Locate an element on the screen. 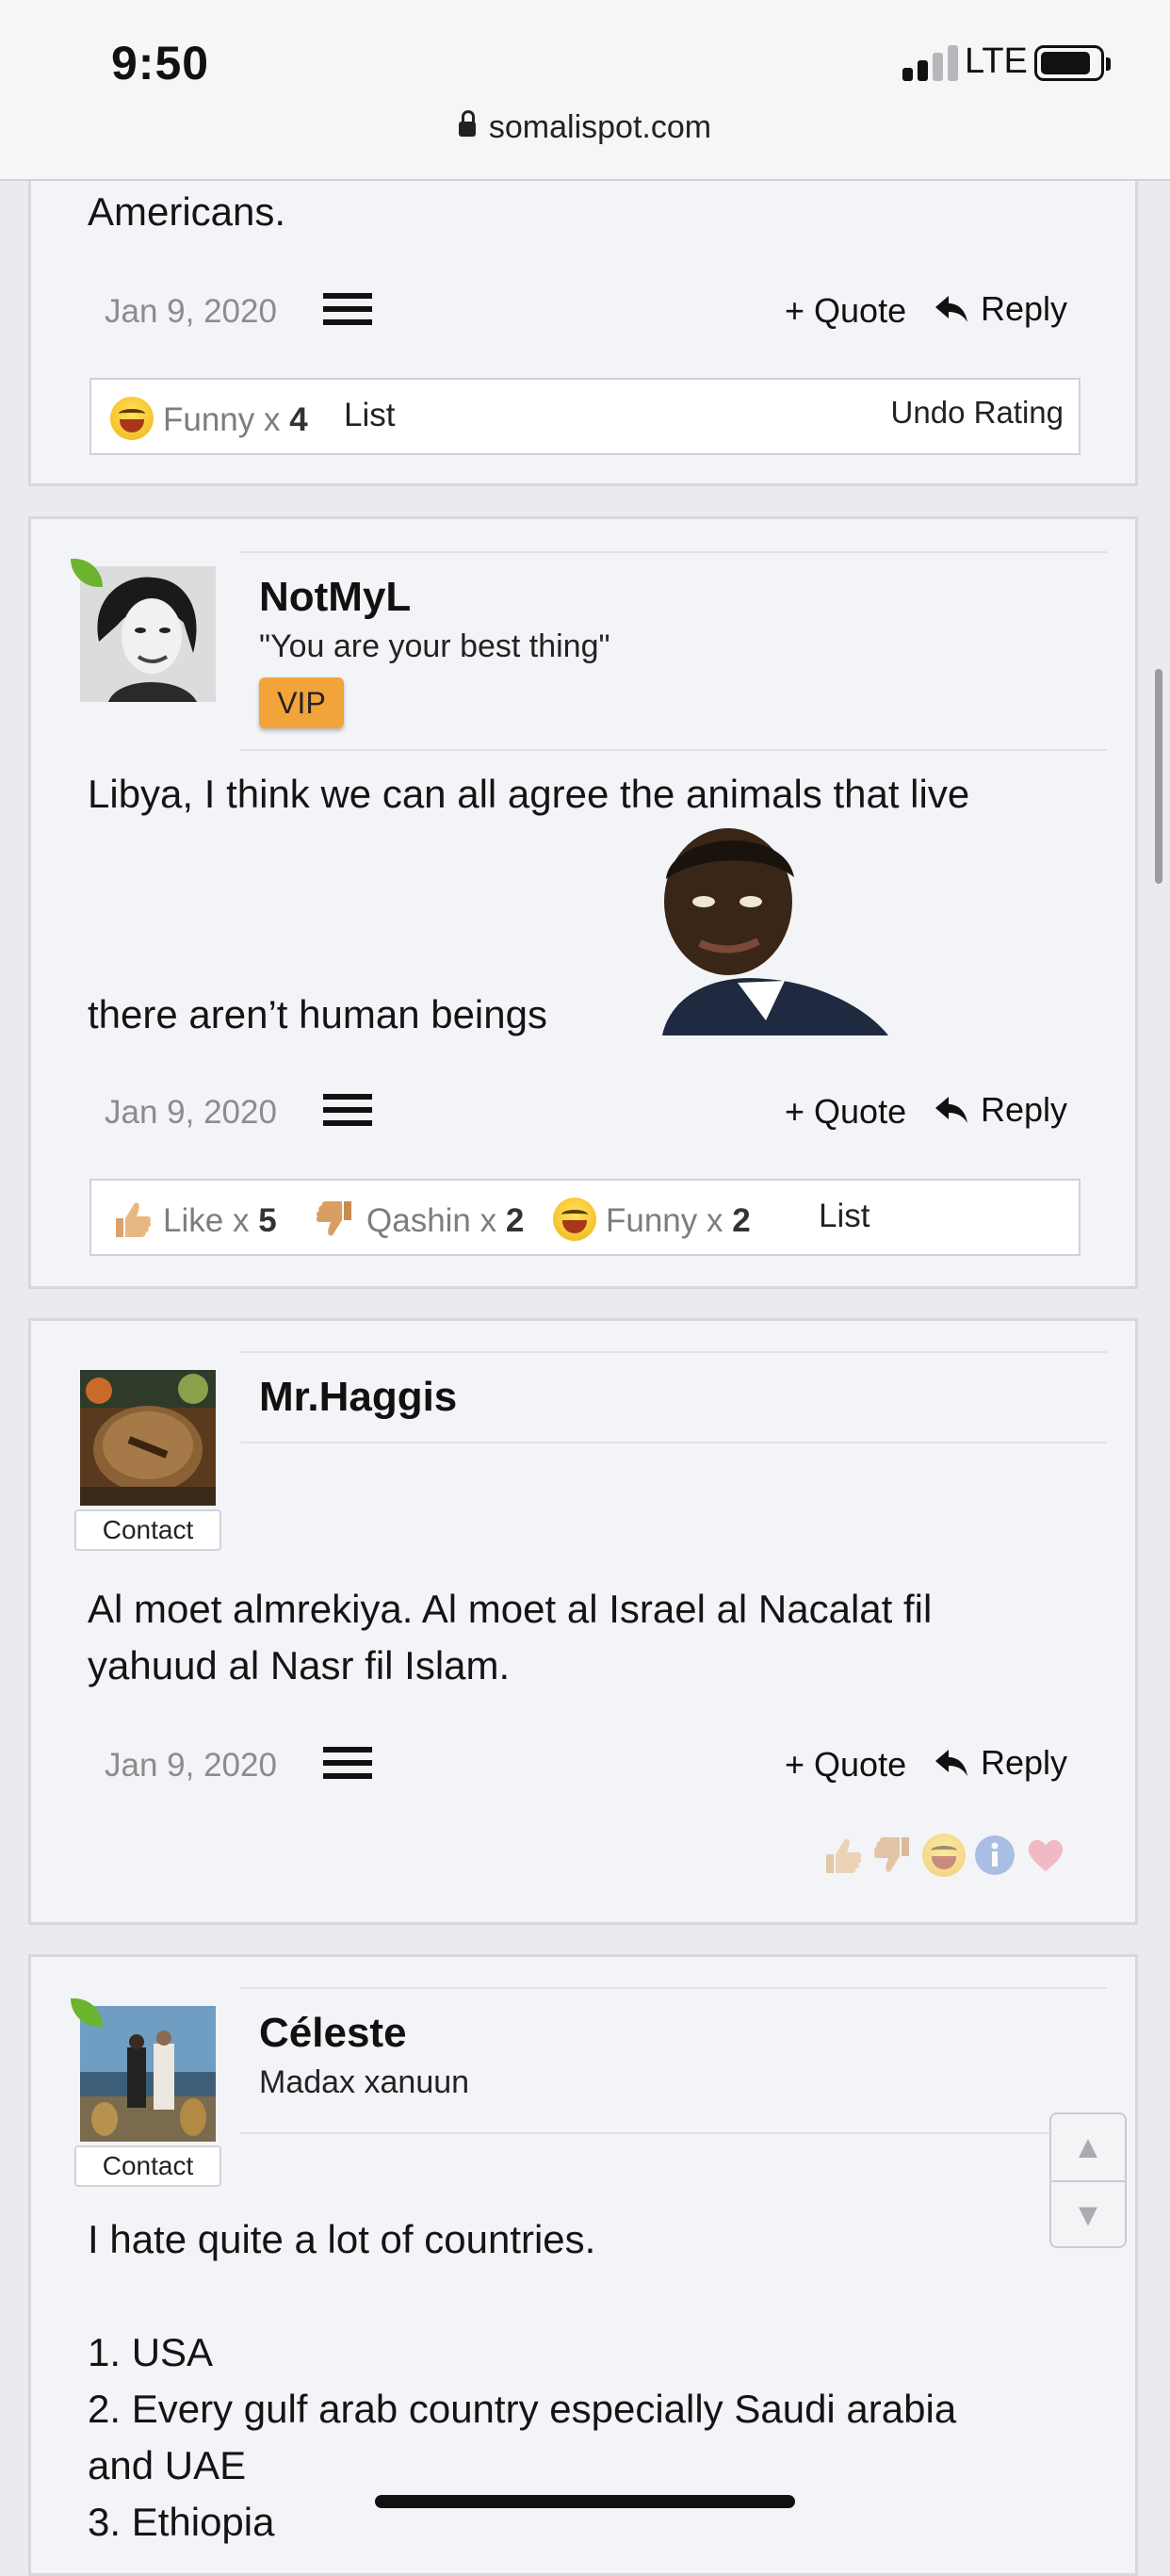 This screenshot has width=1170, height=2576. lock-icon is located at coordinates (467, 123).